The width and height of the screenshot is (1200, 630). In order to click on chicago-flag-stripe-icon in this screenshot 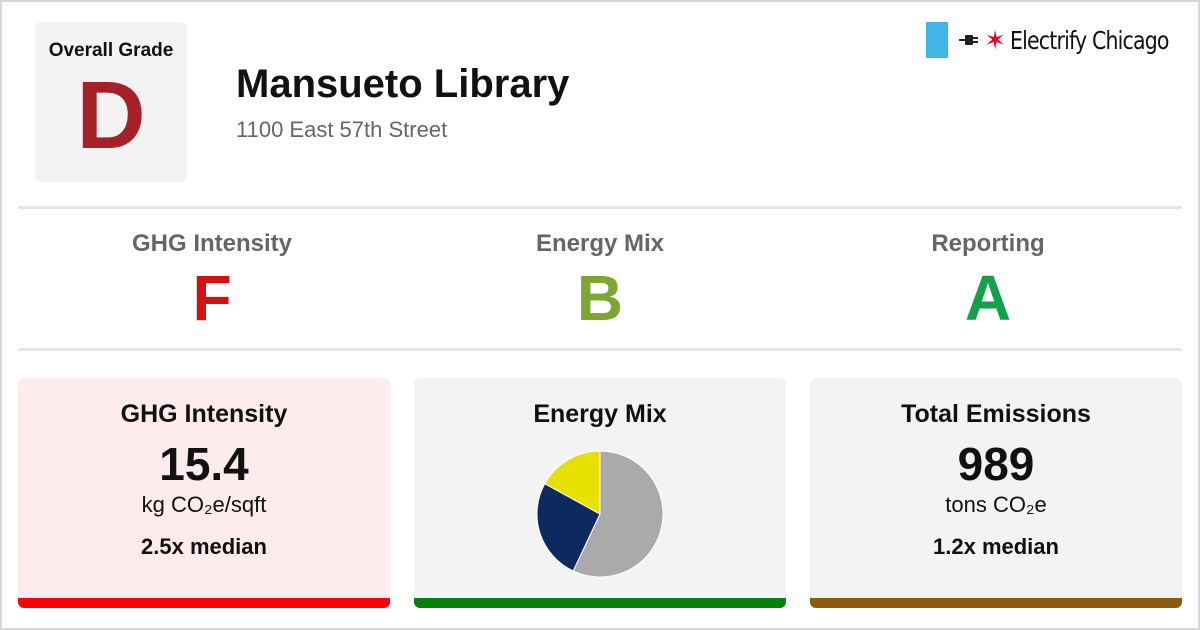, I will do `click(937, 40)`.